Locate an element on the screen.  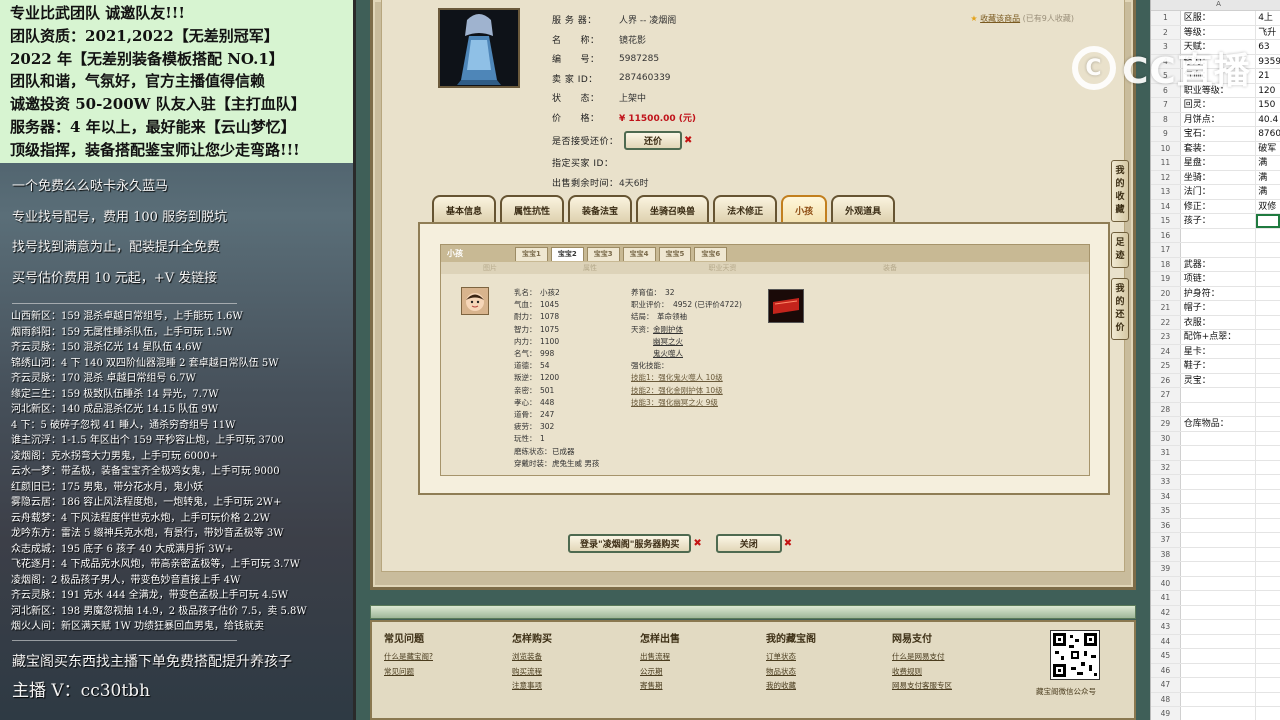
footer-link: 收费规则 is located at coordinates (922, 672).